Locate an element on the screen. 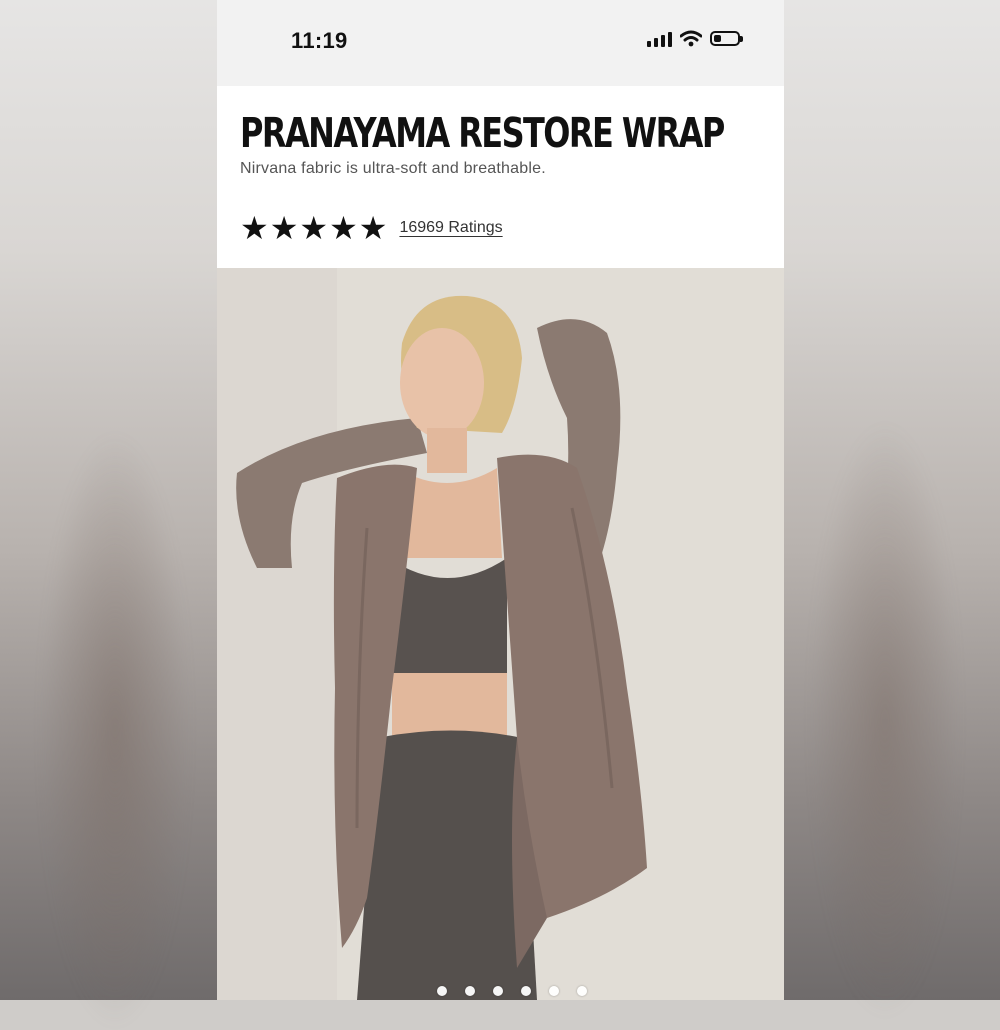  status-time: 11:19 is located at coordinates (319, 40).